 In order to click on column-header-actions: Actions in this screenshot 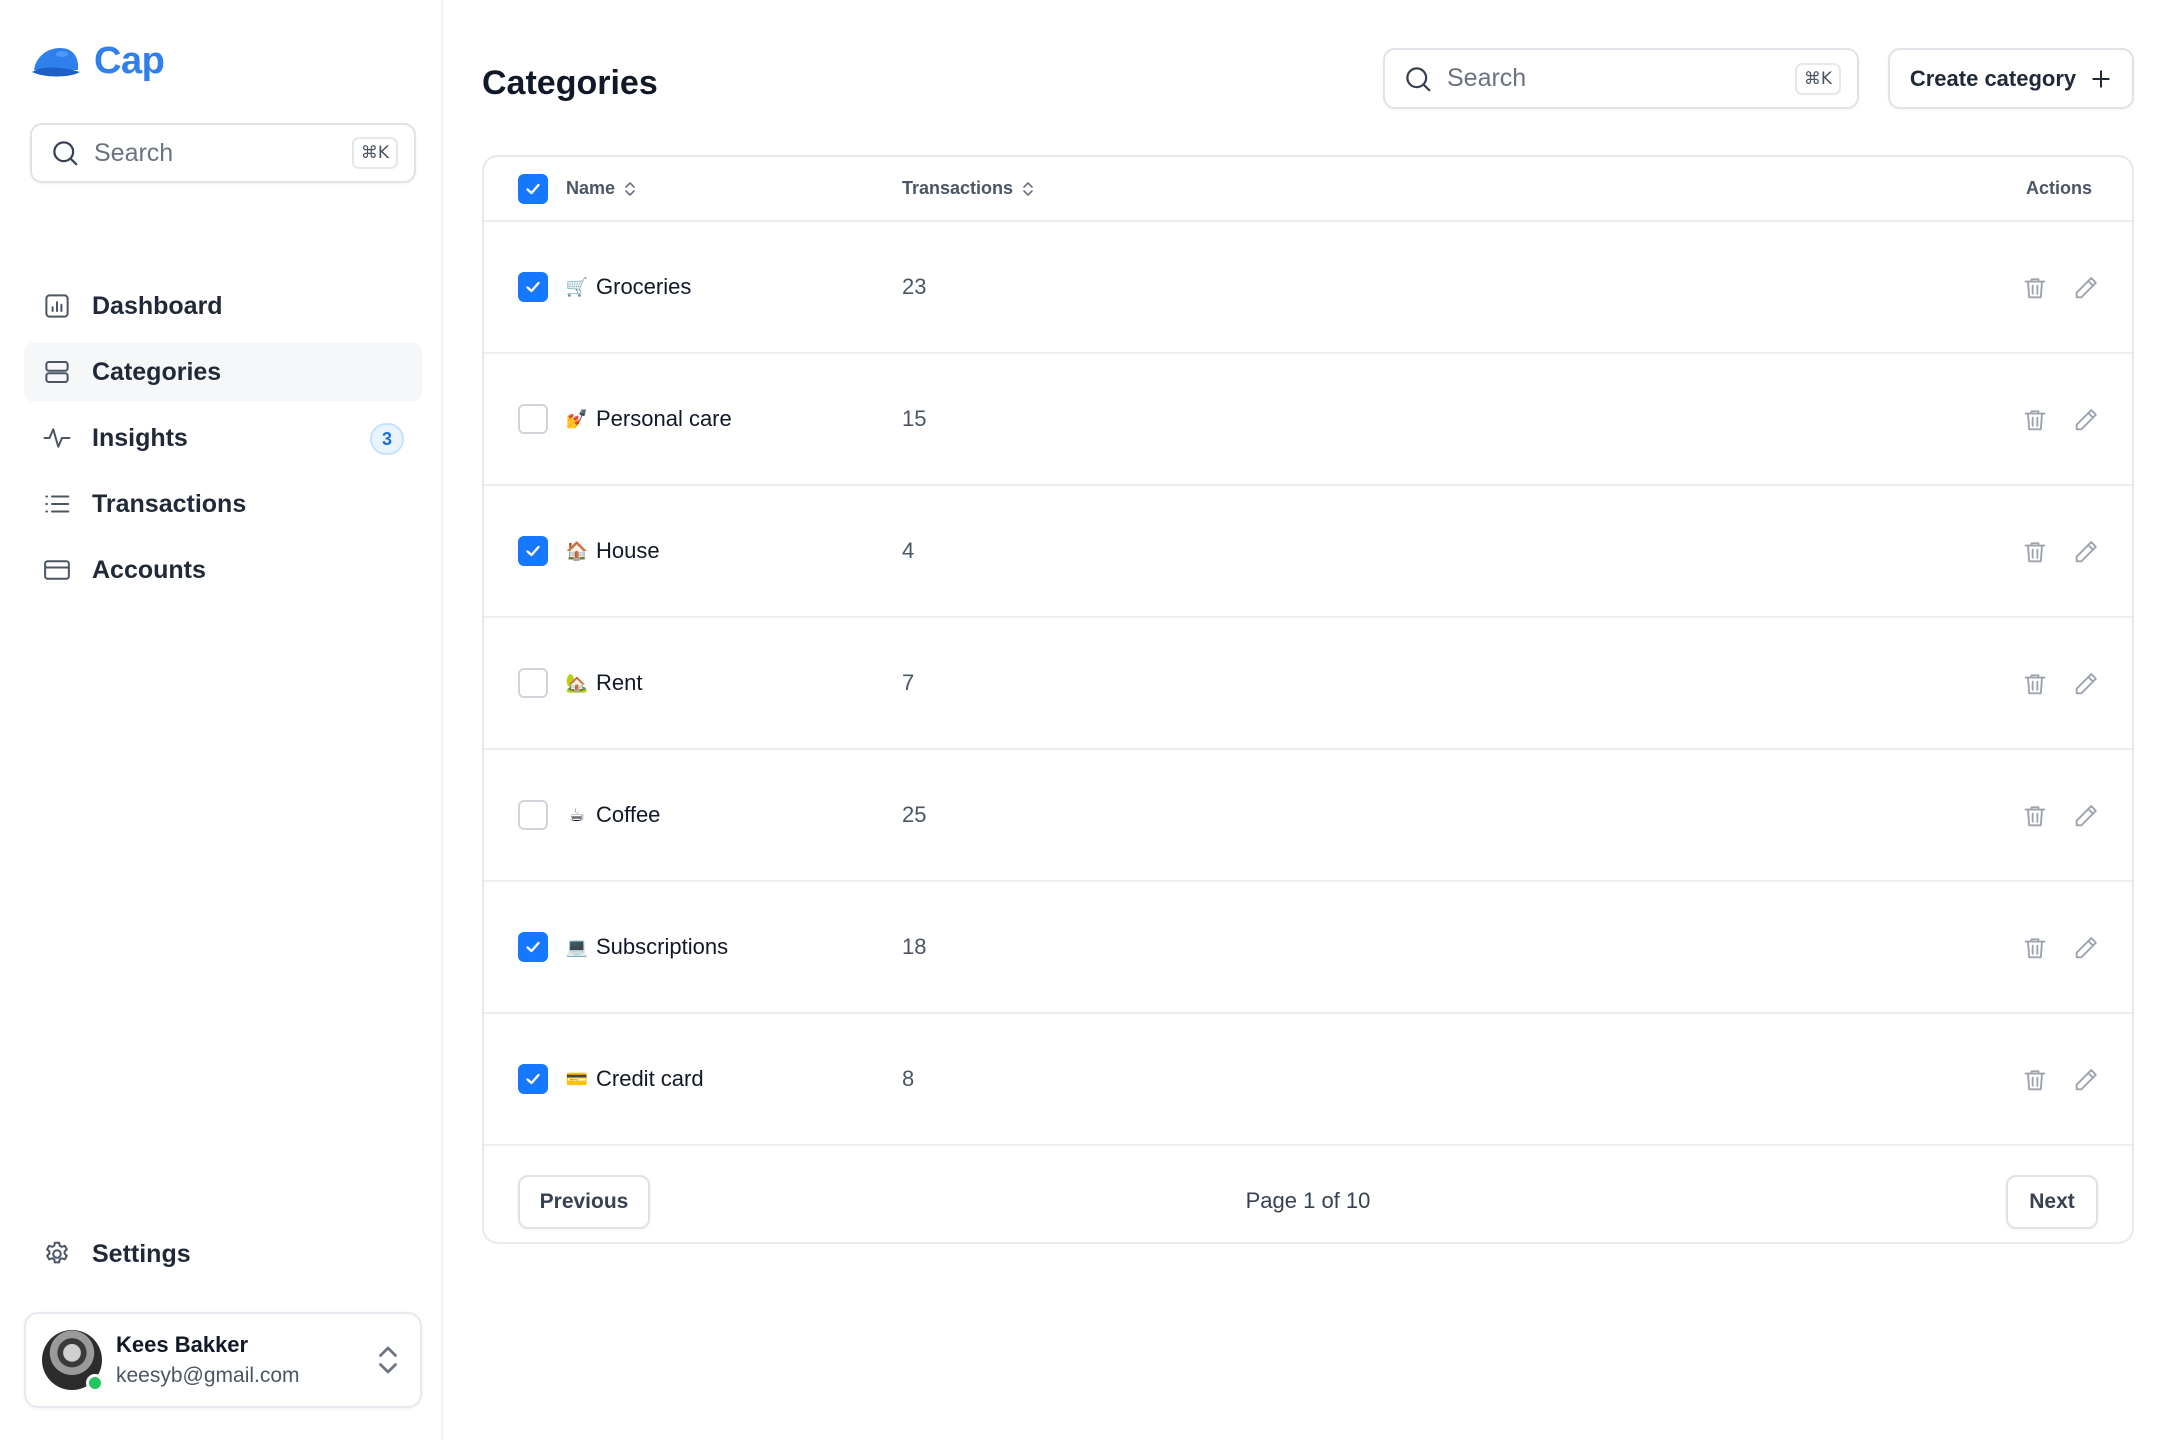, I will do `click(2059, 188)`.